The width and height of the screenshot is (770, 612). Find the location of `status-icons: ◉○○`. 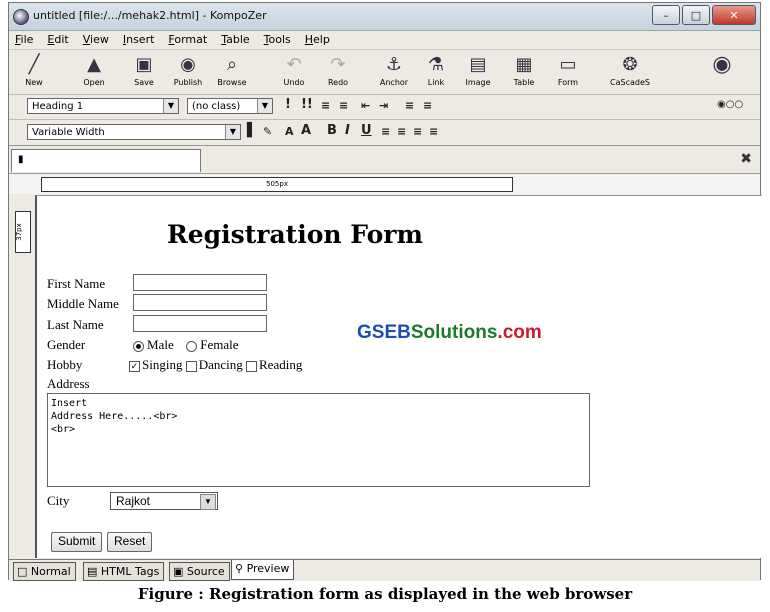

status-icons: ◉○○ is located at coordinates (730, 104).